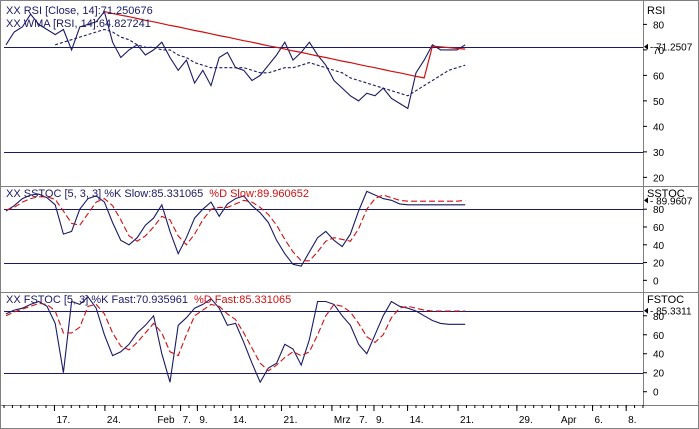 The image size is (699, 429). Describe the element at coordinates (665, 300) in the screenshot. I see `panel-label: FSTOC` at that location.